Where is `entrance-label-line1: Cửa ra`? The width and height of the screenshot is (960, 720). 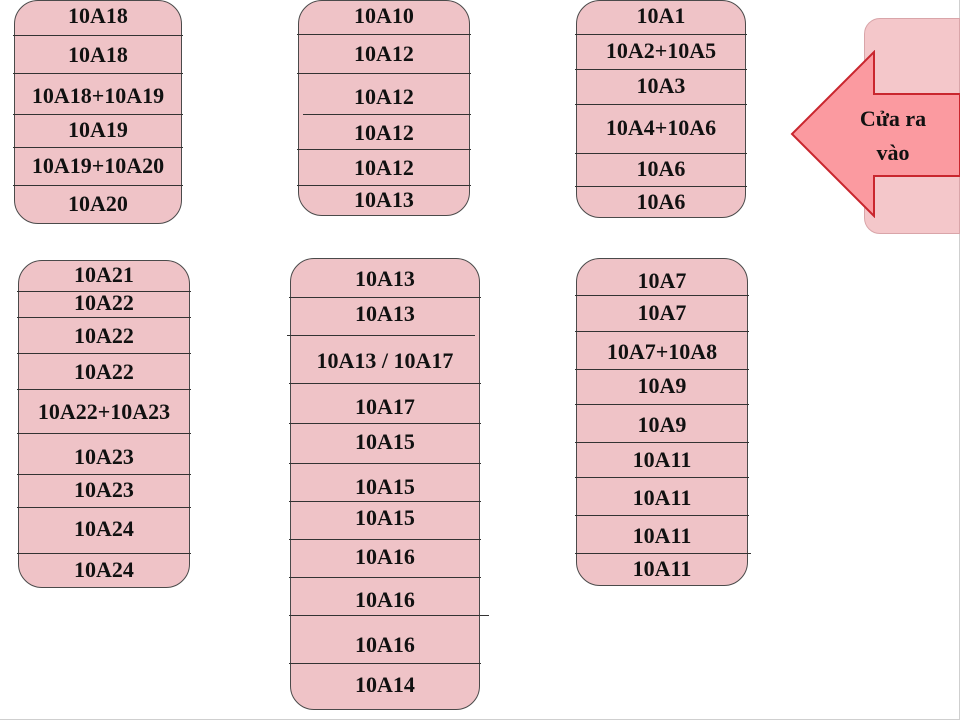
entrance-label-line1: Cửa ra is located at coordinates (893, 118).